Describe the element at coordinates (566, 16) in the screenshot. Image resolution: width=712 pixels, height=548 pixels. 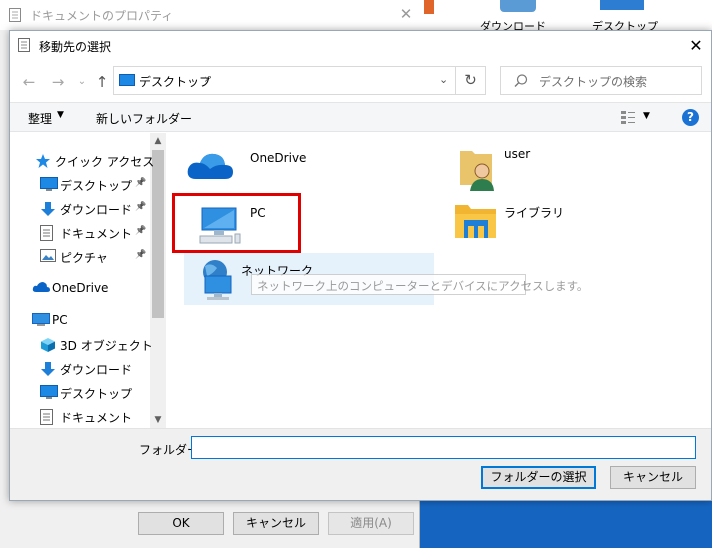
I see `desktop-area: ダウンロード デスクトップ` at that location.